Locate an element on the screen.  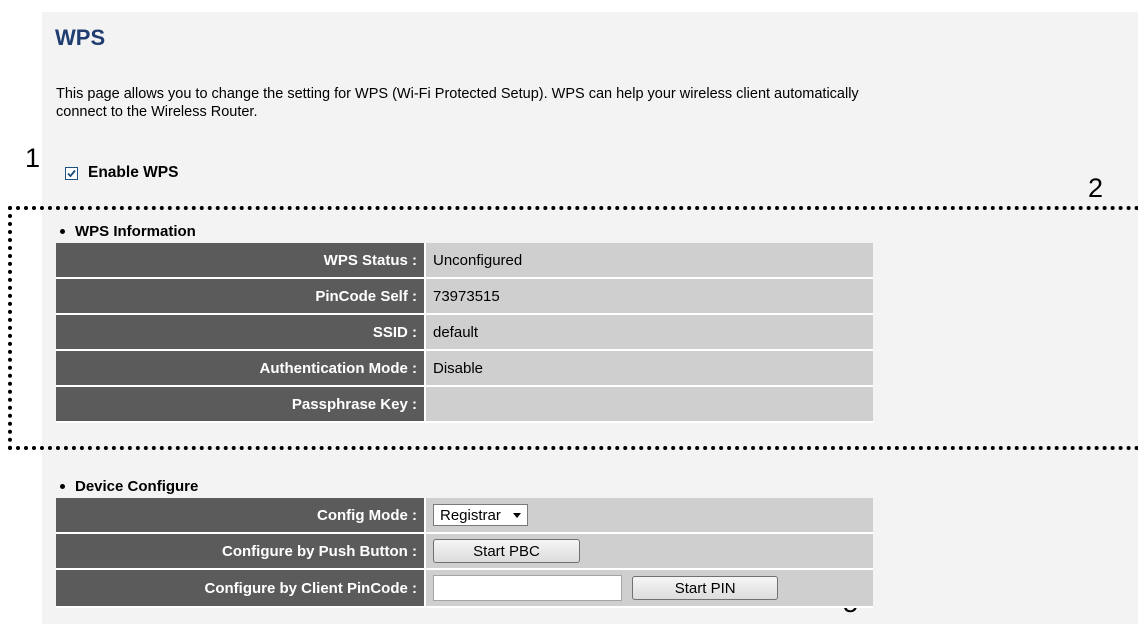
start-pbc-button: Start PBC is located at coordinates (506, 551).